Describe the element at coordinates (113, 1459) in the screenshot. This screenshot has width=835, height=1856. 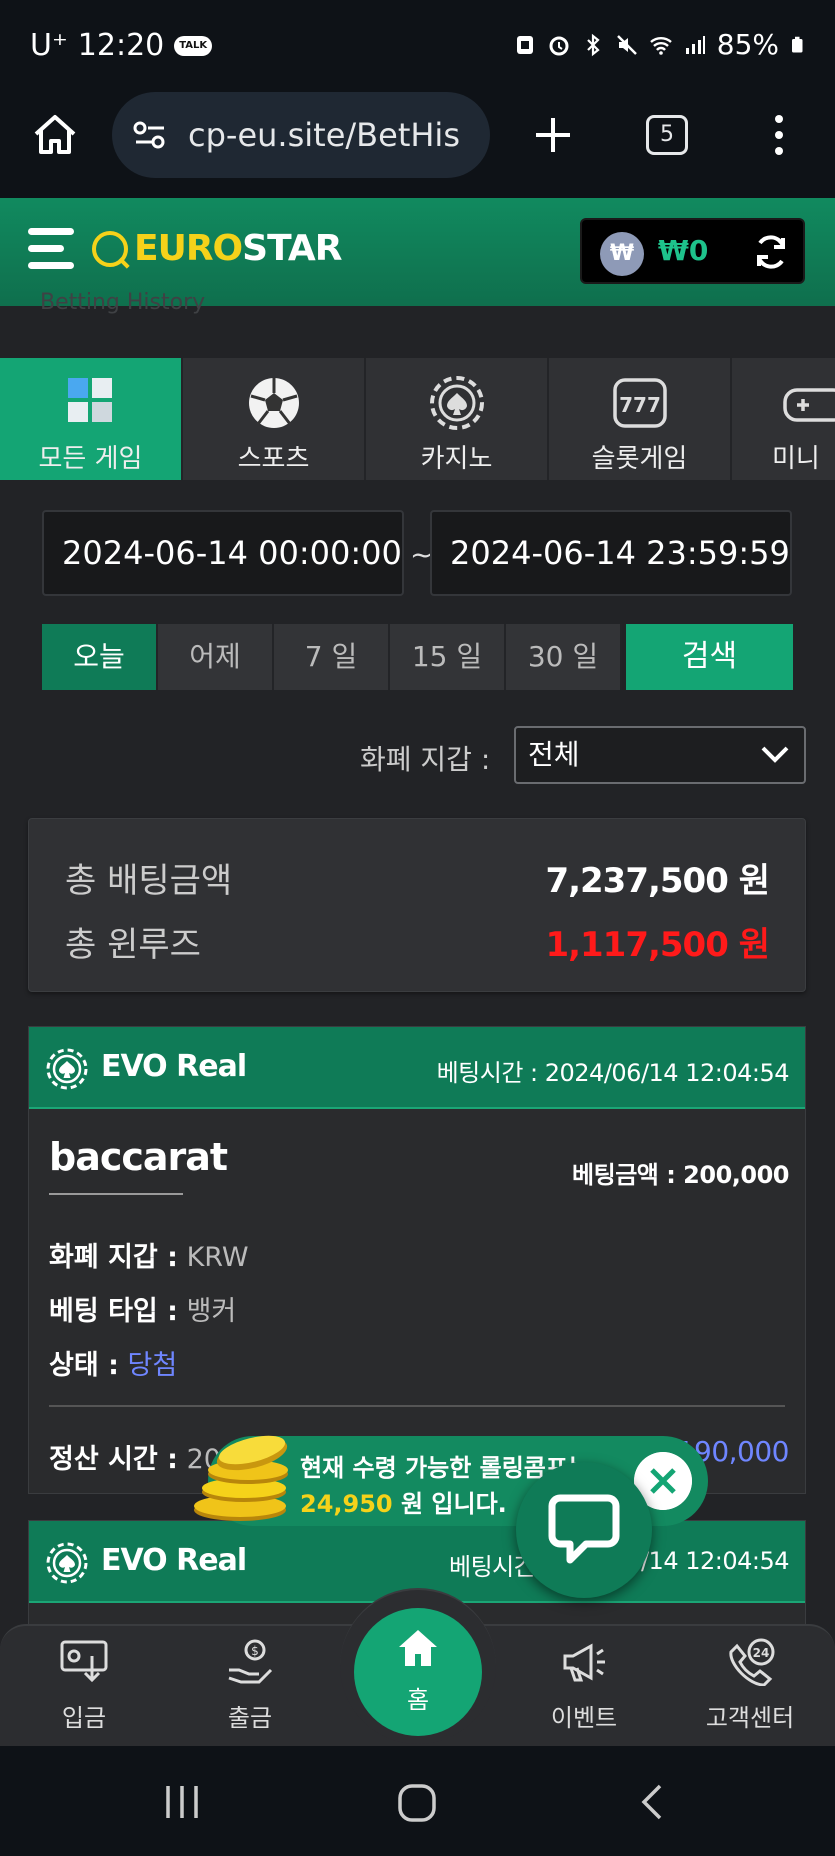
I see `settle-label: 정산 시간 :` at that location.